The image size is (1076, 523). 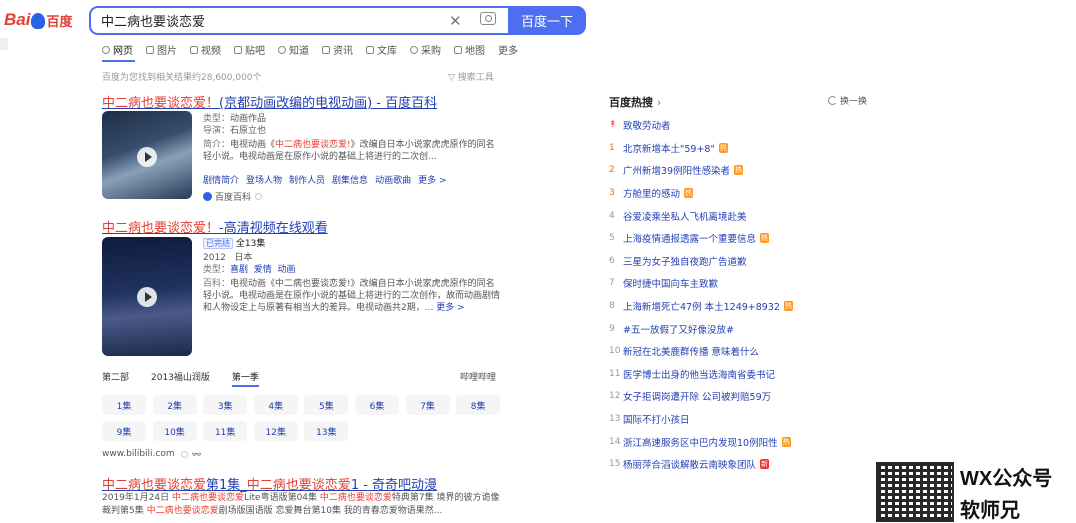 What do you see at coordinates (264, 181) in the screenshot?
I see `sublink: 登场人物` at bounding box center [264, 181].